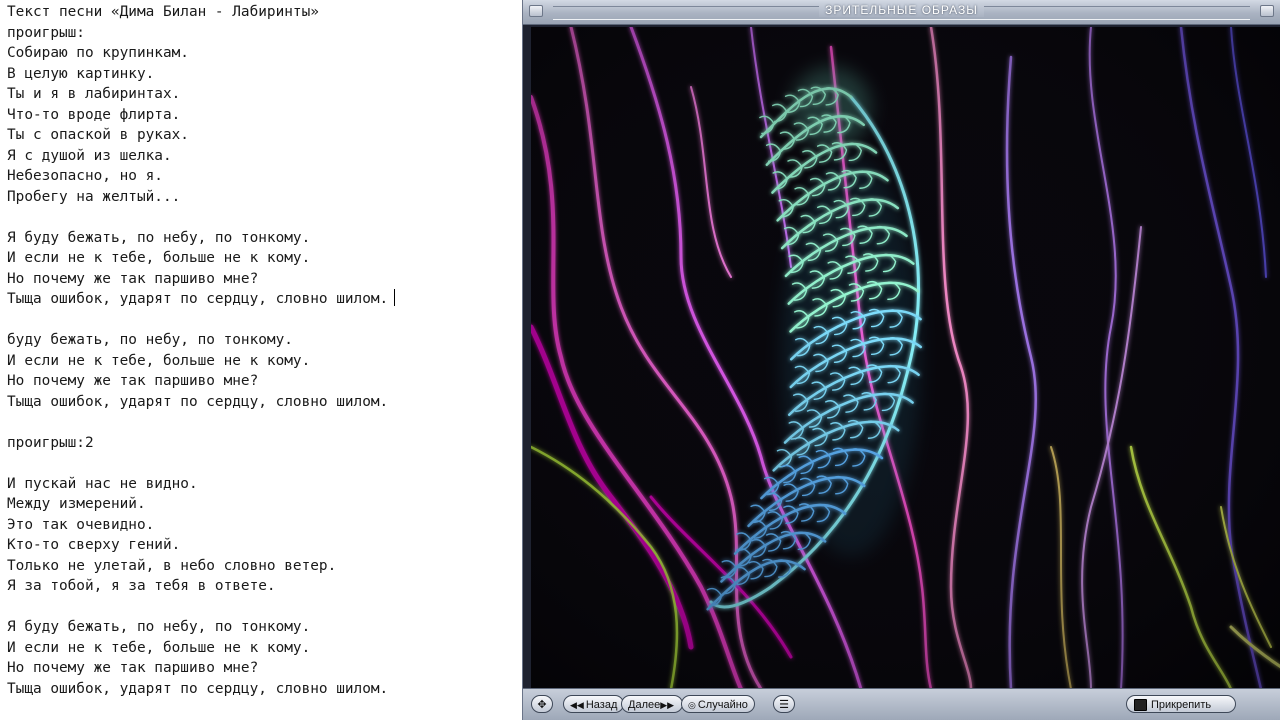 The width and height of the screenshot is (1280, 720). I want to click on control-bar: ✥ ◀◀ Назад Далее▶▶ ◎ Случайно ☰ Прикрепить, so click(901, 704).